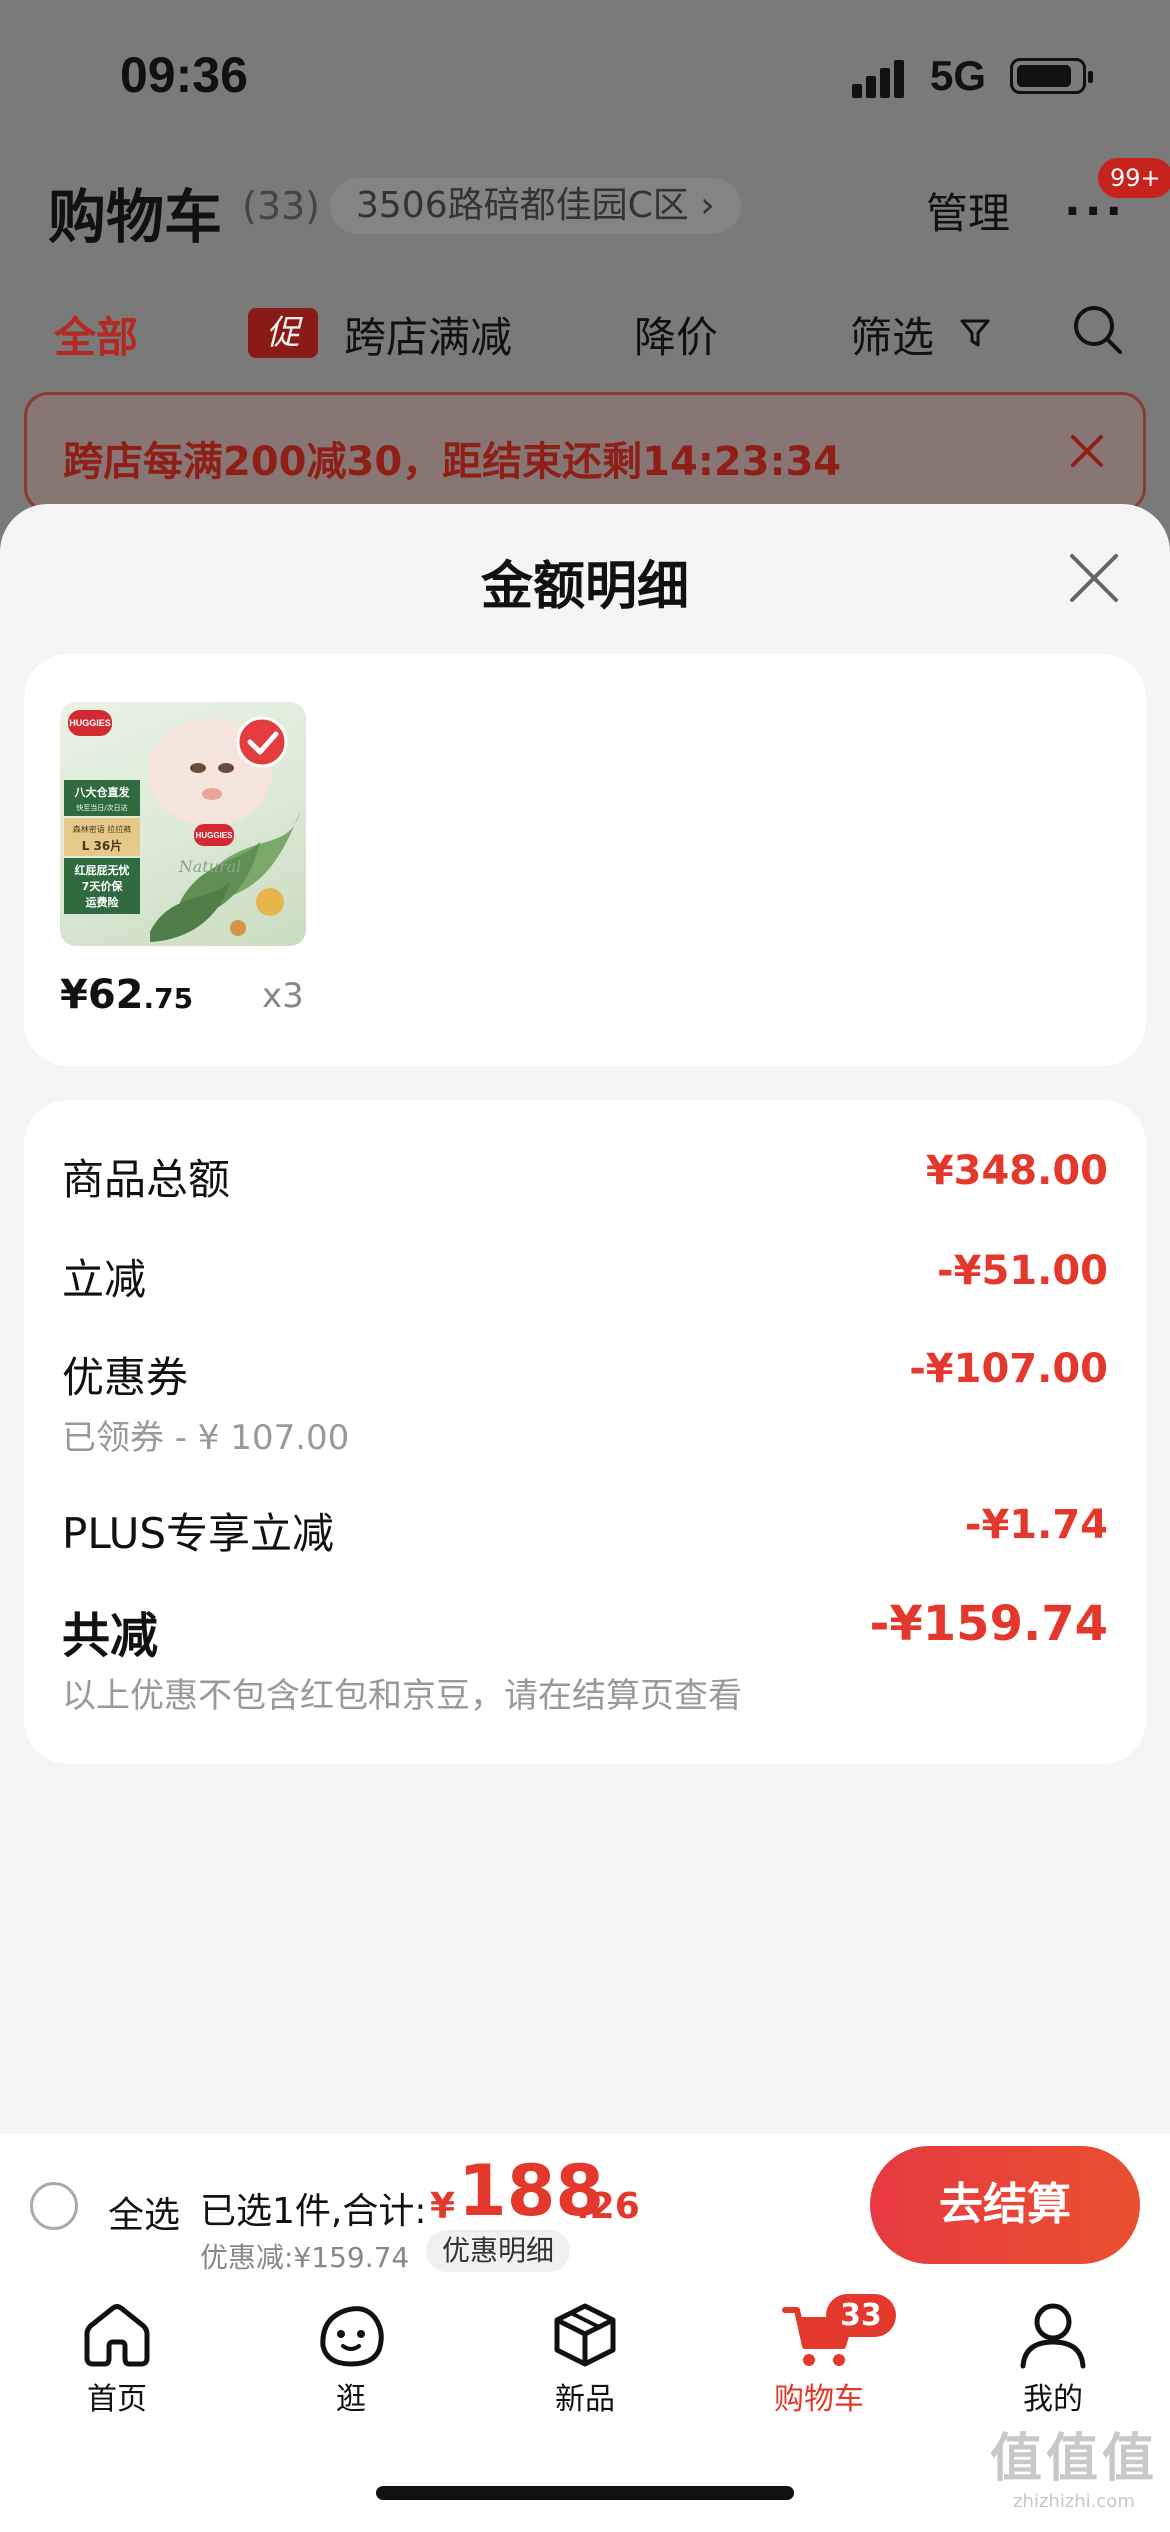  Describe the element at coordinates (1022, 1271) in the screenshot. I see `instant-discount-value: -¥51.00` at that location.